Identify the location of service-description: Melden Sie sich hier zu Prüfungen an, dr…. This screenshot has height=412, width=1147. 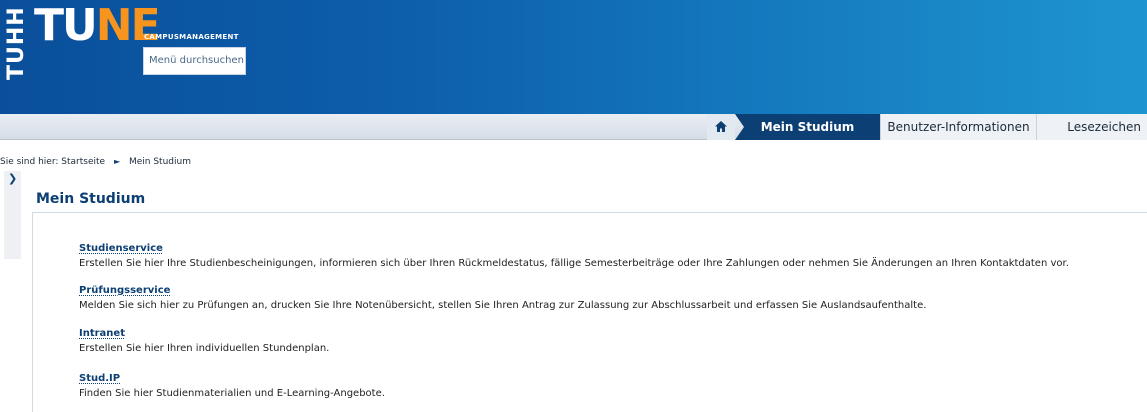
(503, 305).